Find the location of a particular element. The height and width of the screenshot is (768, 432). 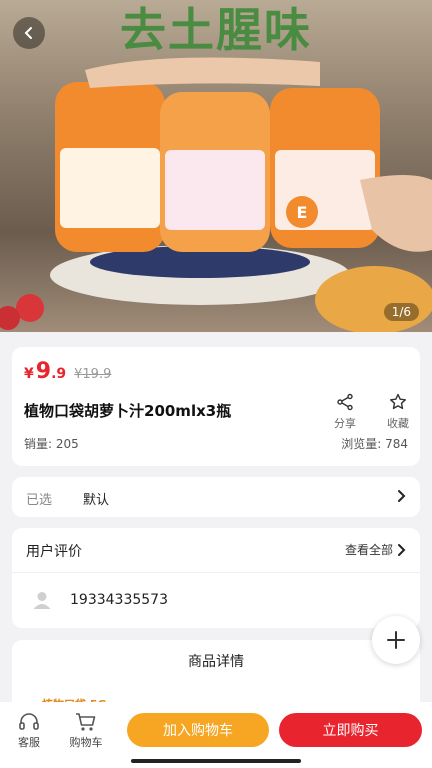

home-indicator is located at coordinates (216, 761).